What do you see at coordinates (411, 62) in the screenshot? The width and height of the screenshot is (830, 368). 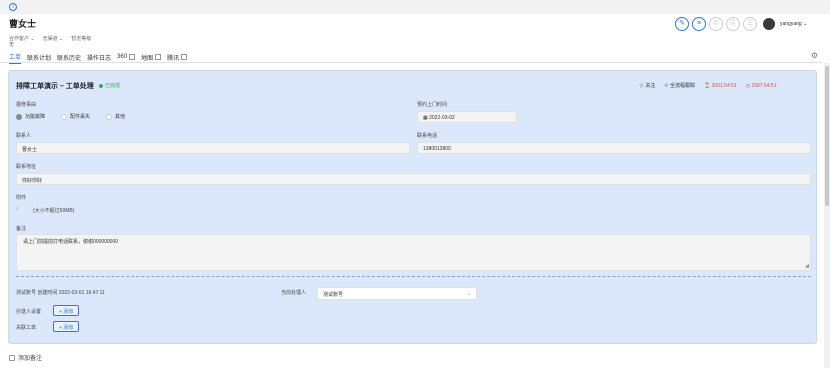 I see `tab-divider` at bounding box center [411, 62].